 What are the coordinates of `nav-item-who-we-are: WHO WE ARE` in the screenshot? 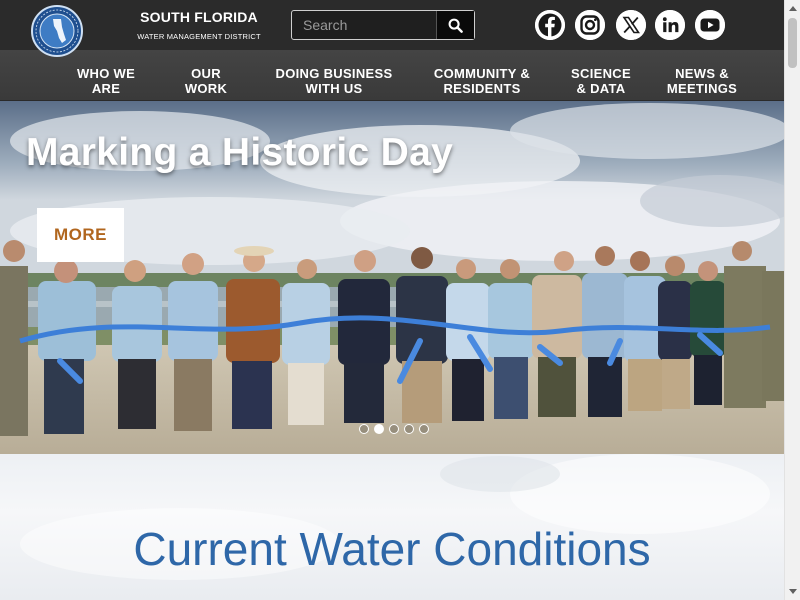 It's located at (106, 81).